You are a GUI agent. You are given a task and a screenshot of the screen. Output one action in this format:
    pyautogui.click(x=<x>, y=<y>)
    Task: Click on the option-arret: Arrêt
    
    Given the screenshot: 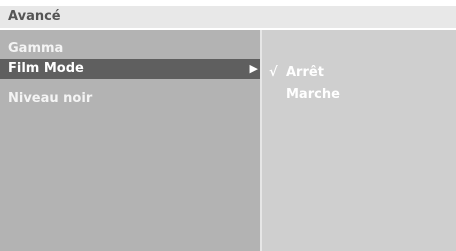 What is the action you would take?
    pyautogui.click(x=305, y=73)
    